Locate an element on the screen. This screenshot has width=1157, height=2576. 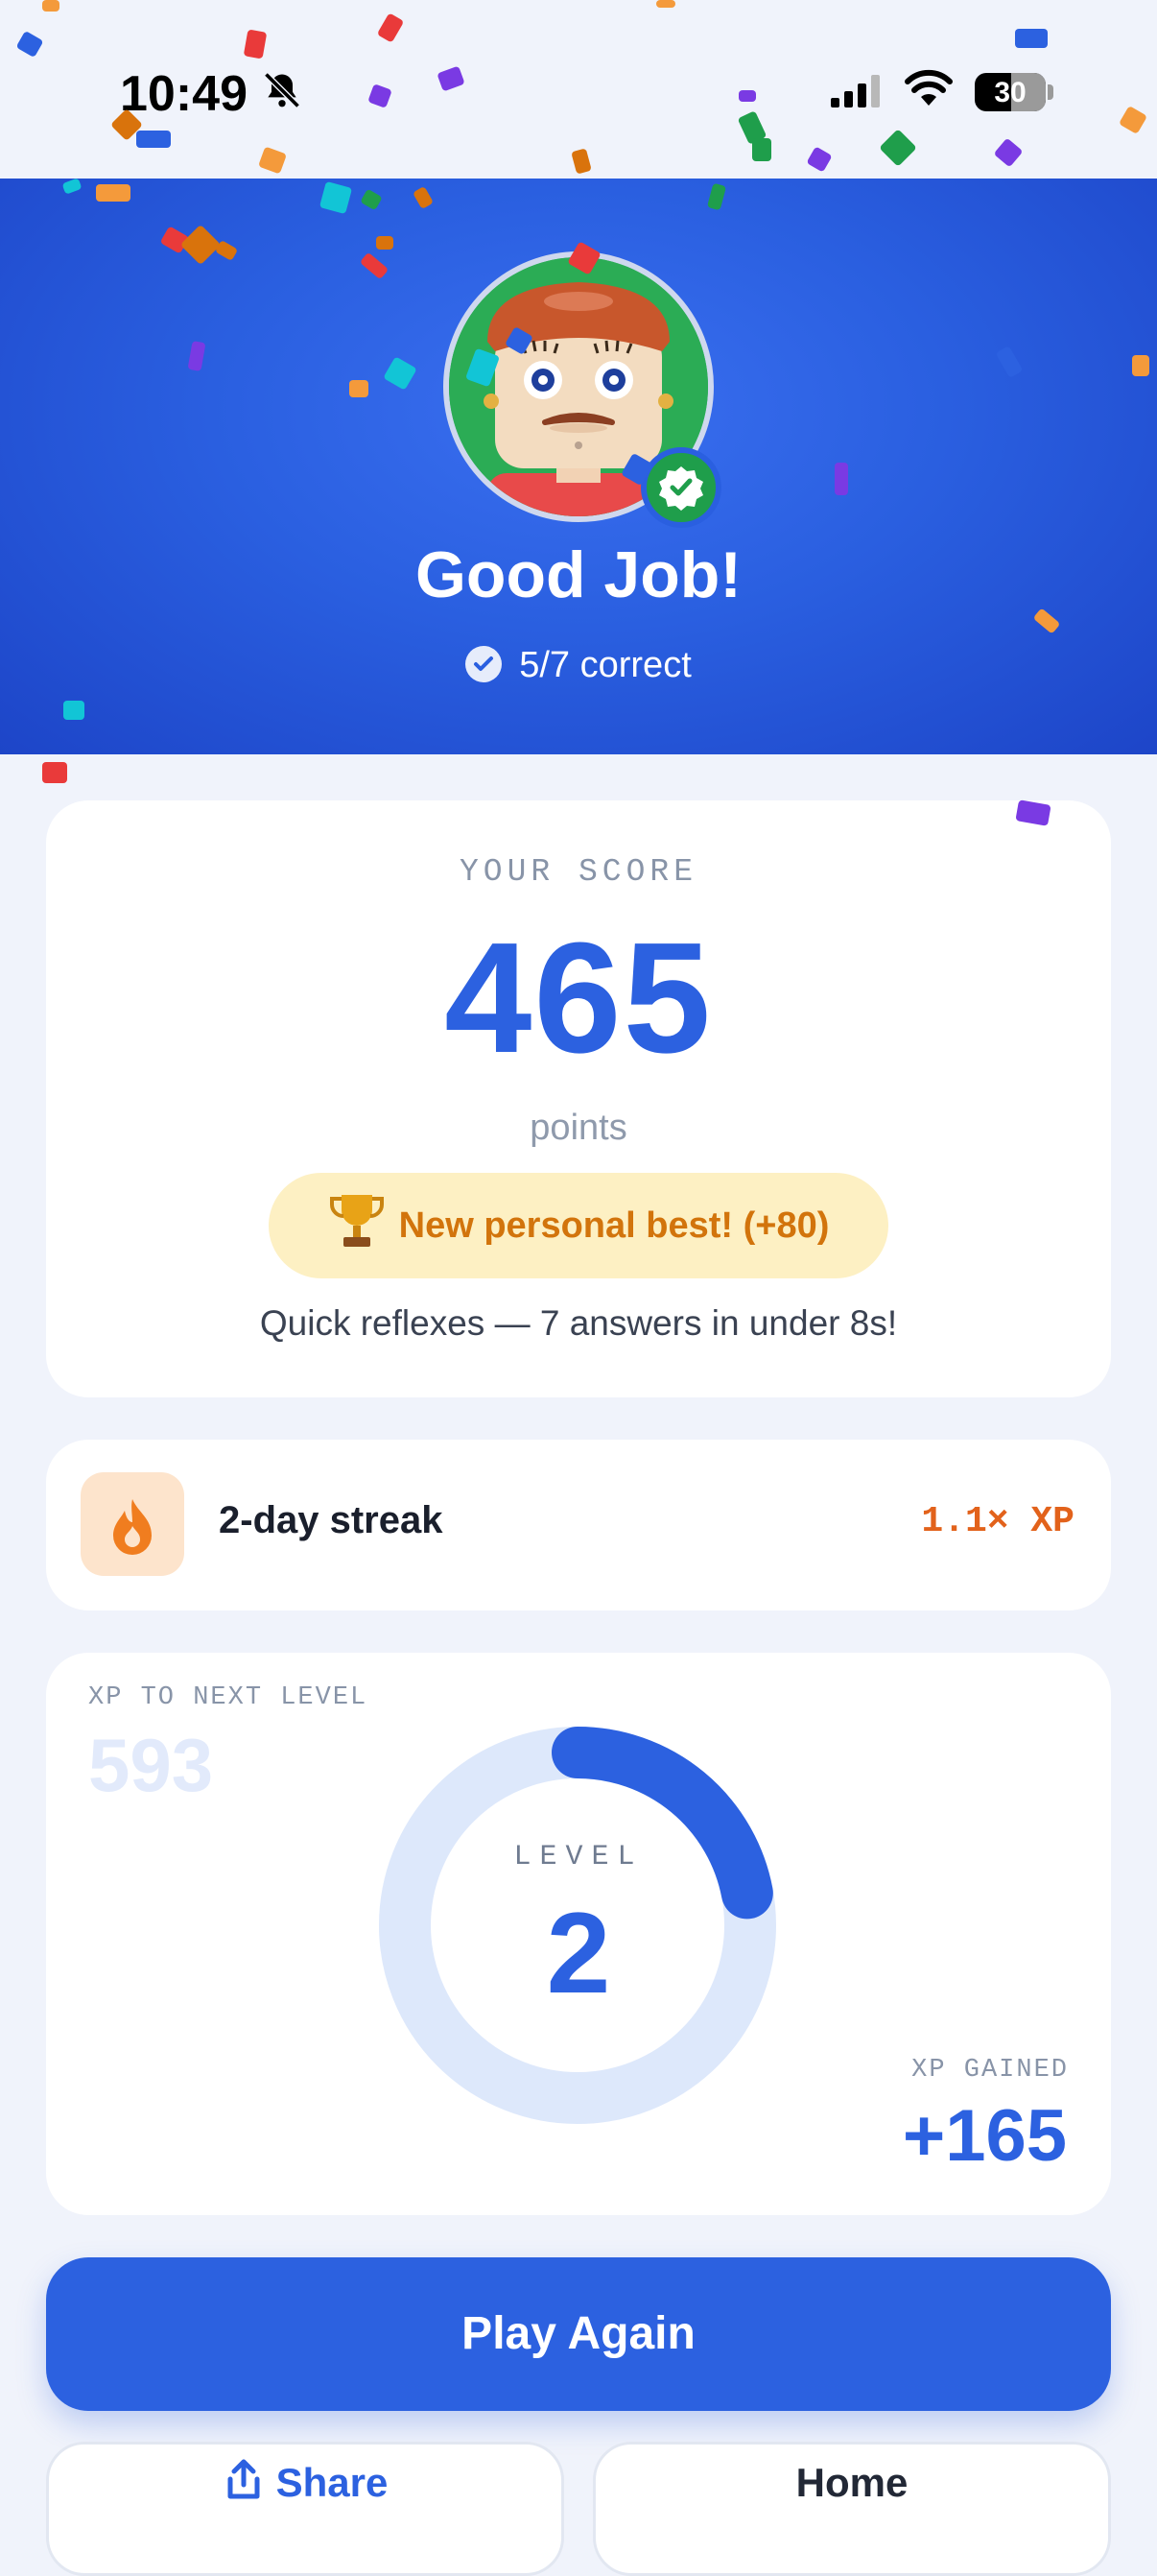
score-note: Quick reflexes — 7 answers in under 8s! is located at coordinates (578, 1323).